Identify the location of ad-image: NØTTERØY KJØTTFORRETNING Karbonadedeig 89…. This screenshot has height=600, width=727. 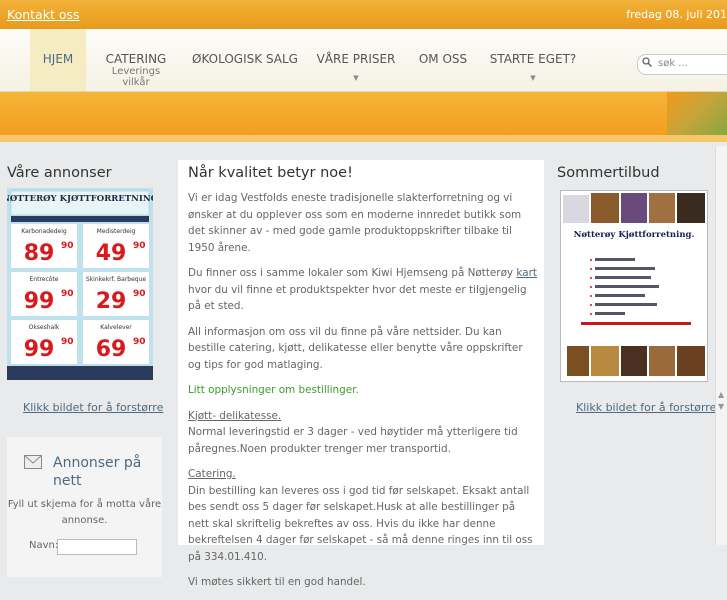
(80, 284).